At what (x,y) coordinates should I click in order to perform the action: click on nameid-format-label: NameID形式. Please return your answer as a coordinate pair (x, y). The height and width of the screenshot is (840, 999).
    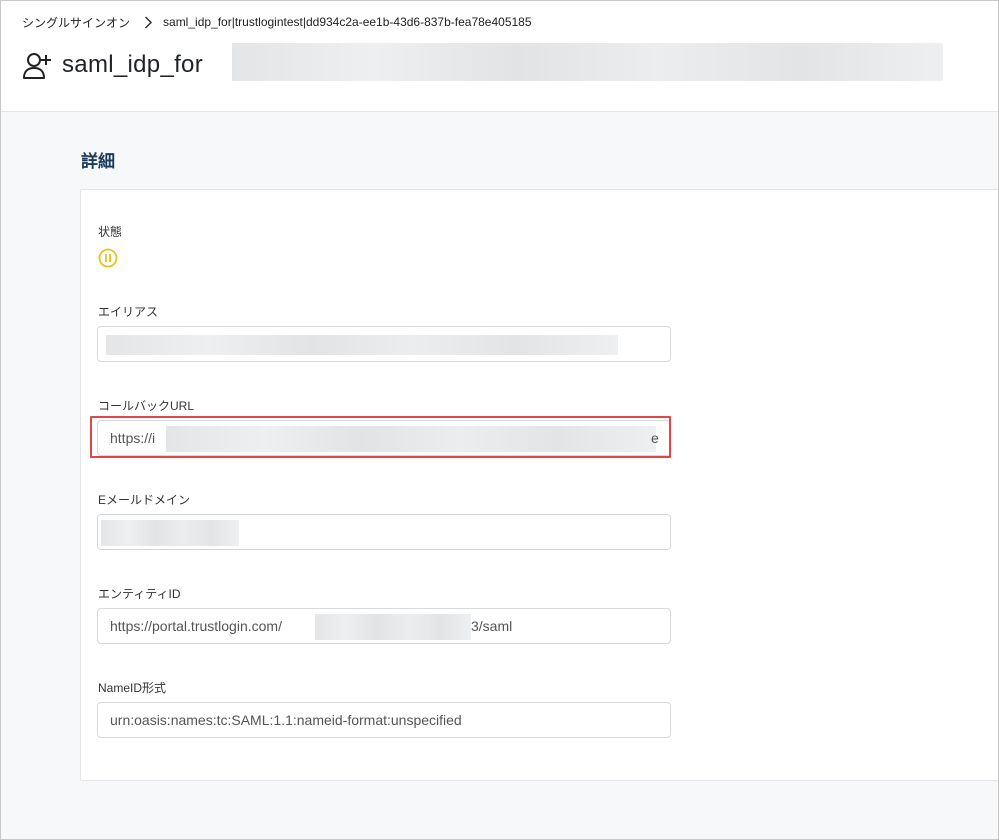
    Looking at the image, I should click on (132, 688).